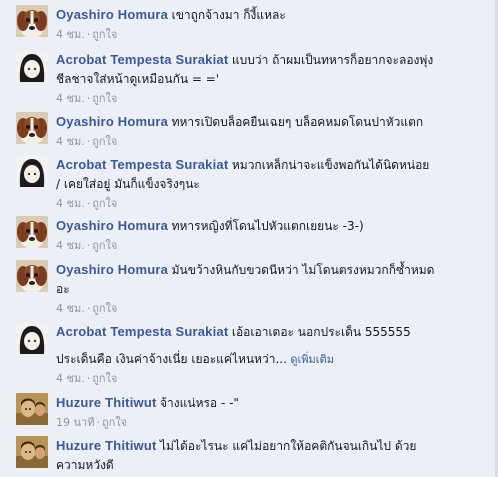 The image size is (498, 477). What do you see at coordinates (138, 79) in the screenshot?
I see `comment-text-cont: ชีลชาจใส่หน้าดูเหมือนกัน = ='` at bounding box center [138, 79].